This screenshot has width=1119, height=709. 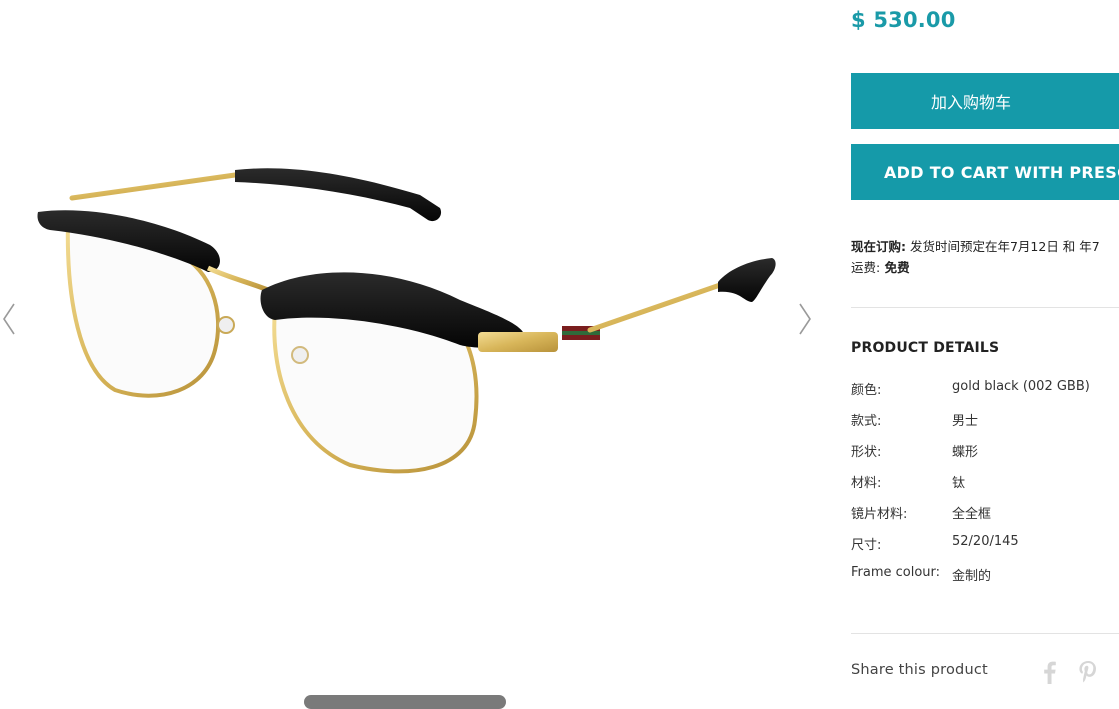 I want to click on pinterest-icon, so click(x=1087, y=672).